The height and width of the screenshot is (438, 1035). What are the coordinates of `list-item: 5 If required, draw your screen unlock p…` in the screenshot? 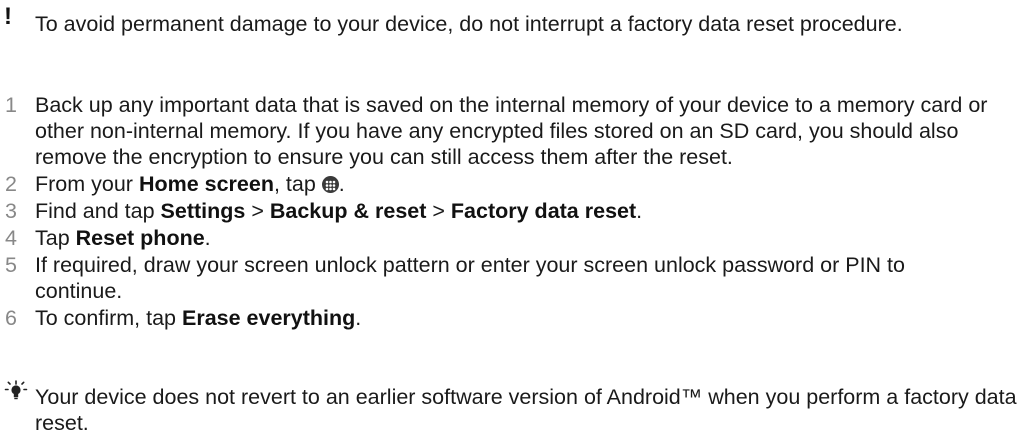 It's located at (497, 278).